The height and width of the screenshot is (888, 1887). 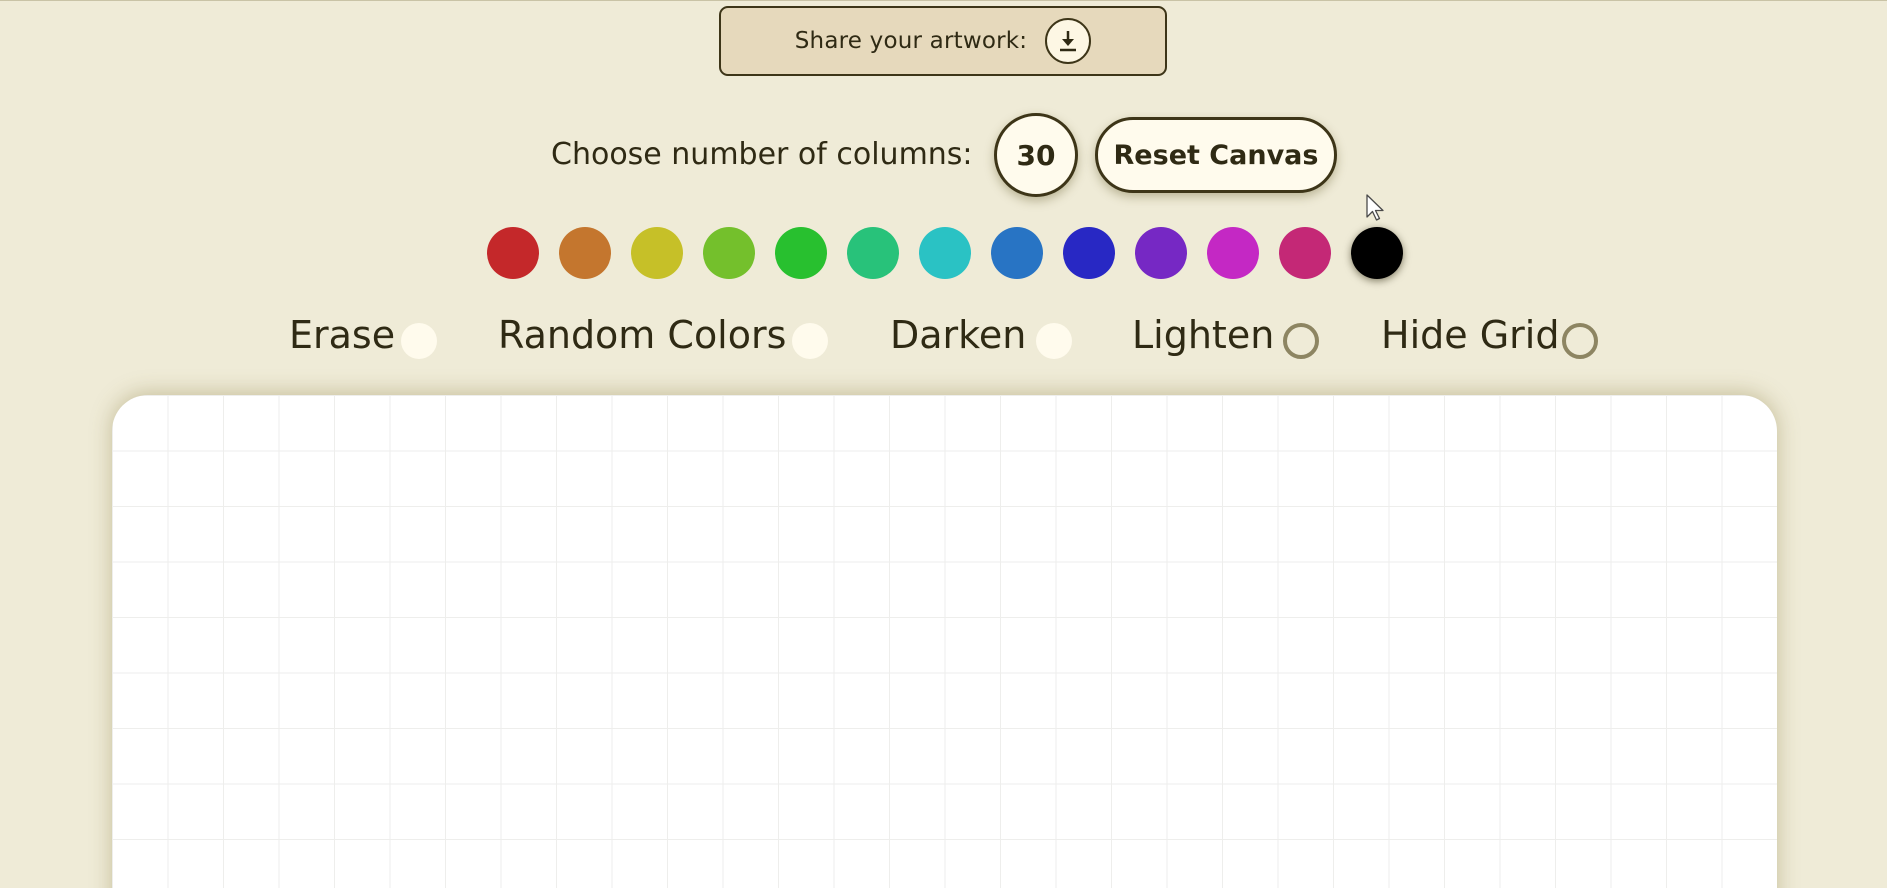 I want to click on mouse-cursor-icon, so click(x=1375, y=207).